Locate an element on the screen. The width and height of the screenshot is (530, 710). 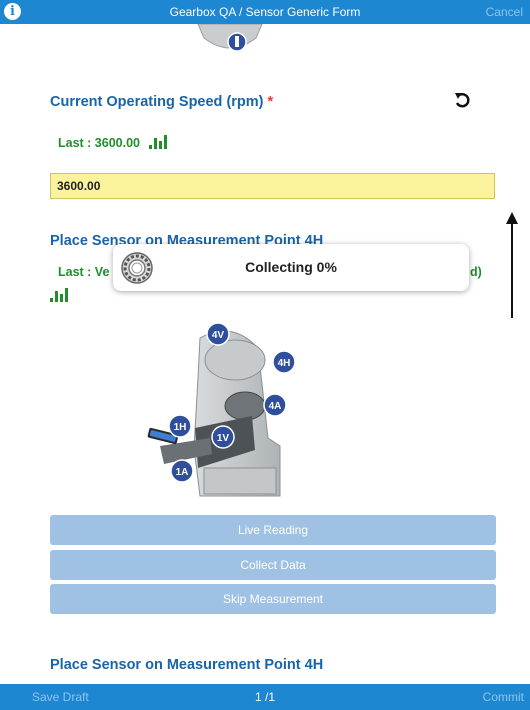
speed-input: 3600.00 is located at coordinates (272, 186).